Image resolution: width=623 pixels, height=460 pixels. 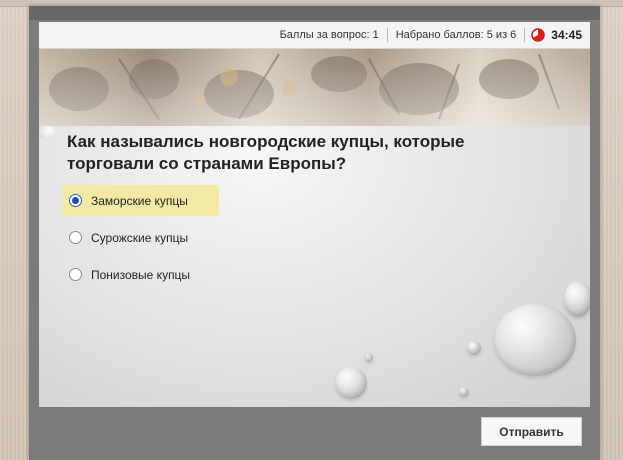 I want to click on footer-bar: Отправить, so click(x=314, y=433).